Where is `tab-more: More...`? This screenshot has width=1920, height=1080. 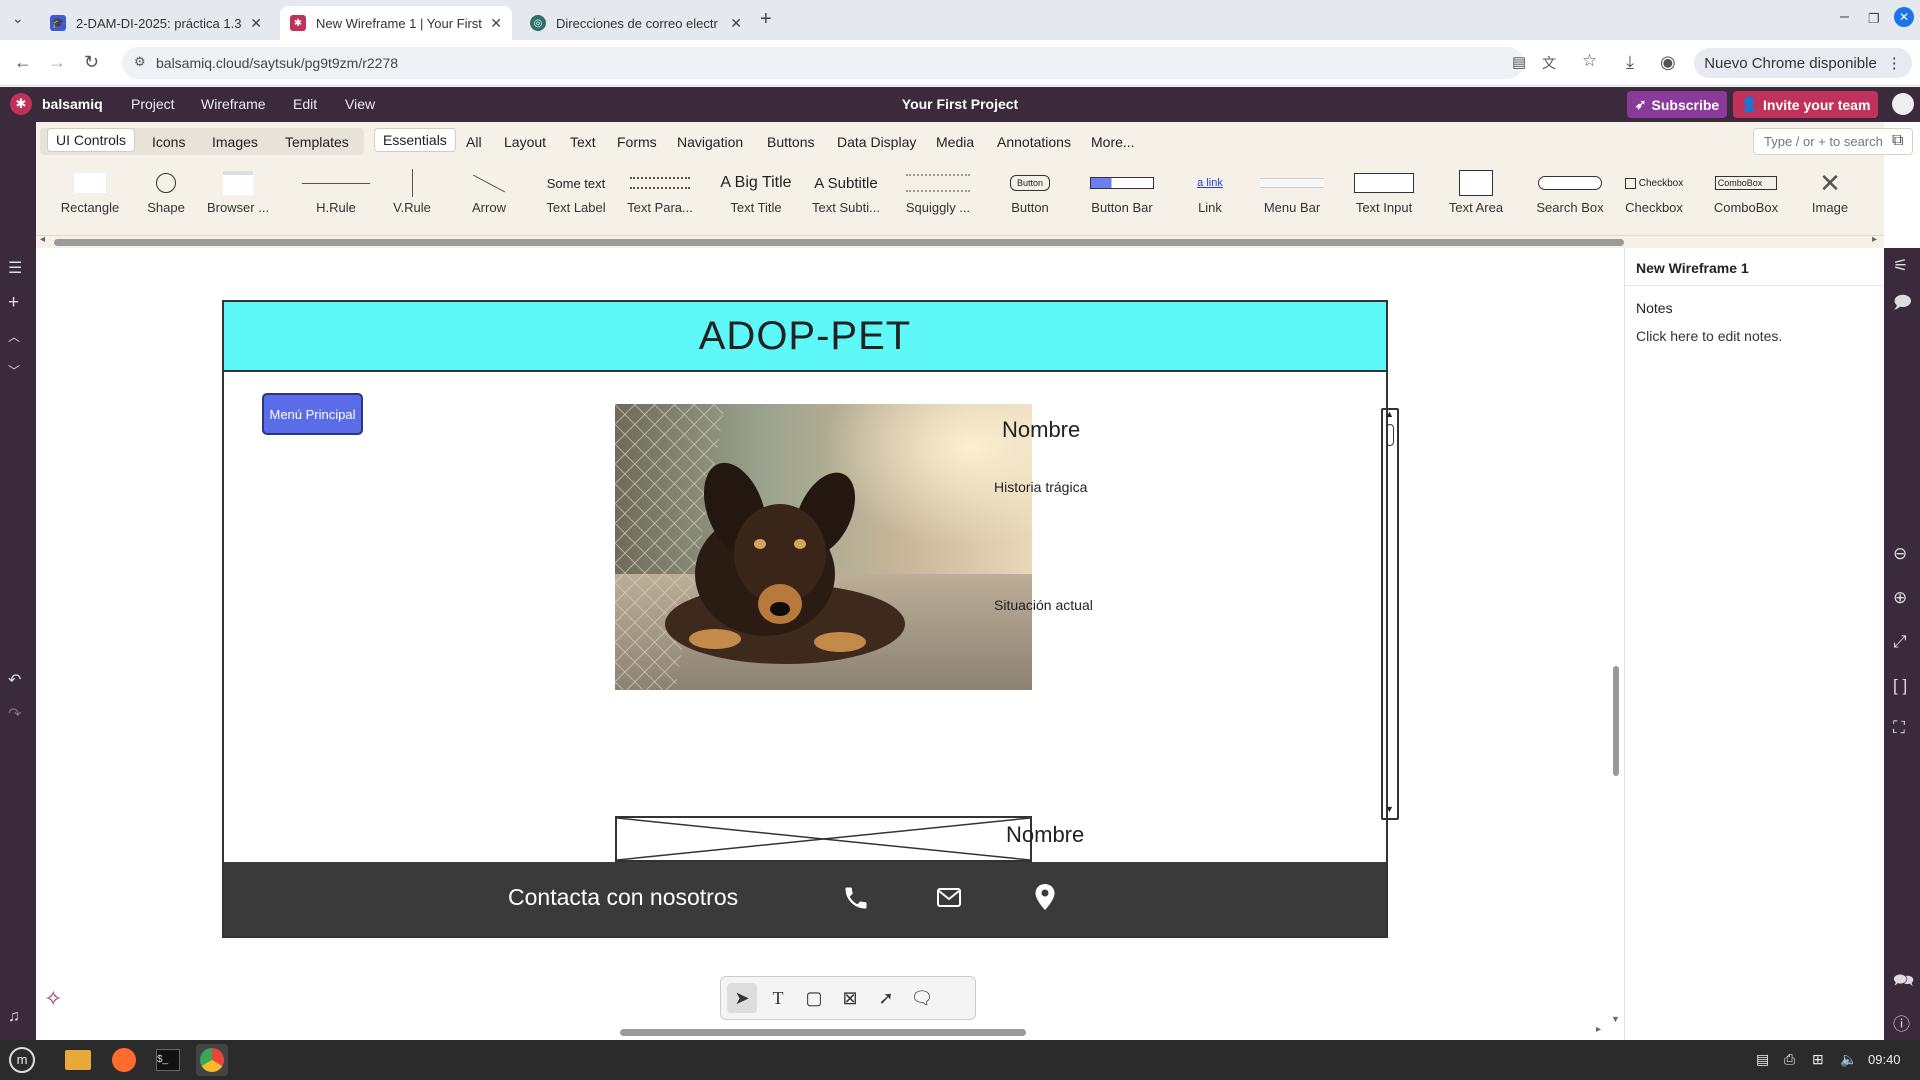
tab-more: More... is located at coordinates (1113, 142).